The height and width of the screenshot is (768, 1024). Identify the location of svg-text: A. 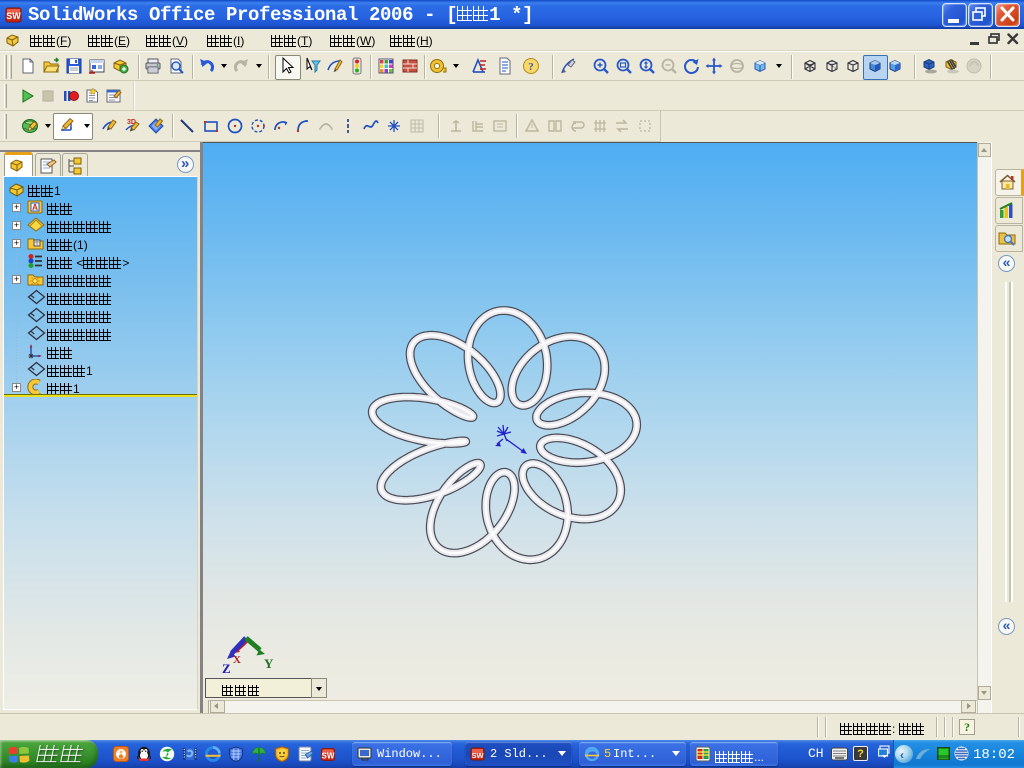
(35, 207).